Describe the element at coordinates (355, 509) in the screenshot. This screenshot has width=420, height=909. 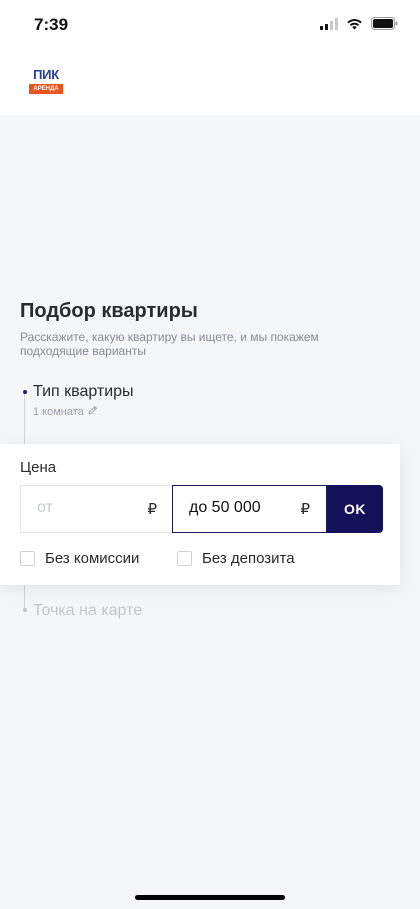
I see `ok-button: OK` at that location.